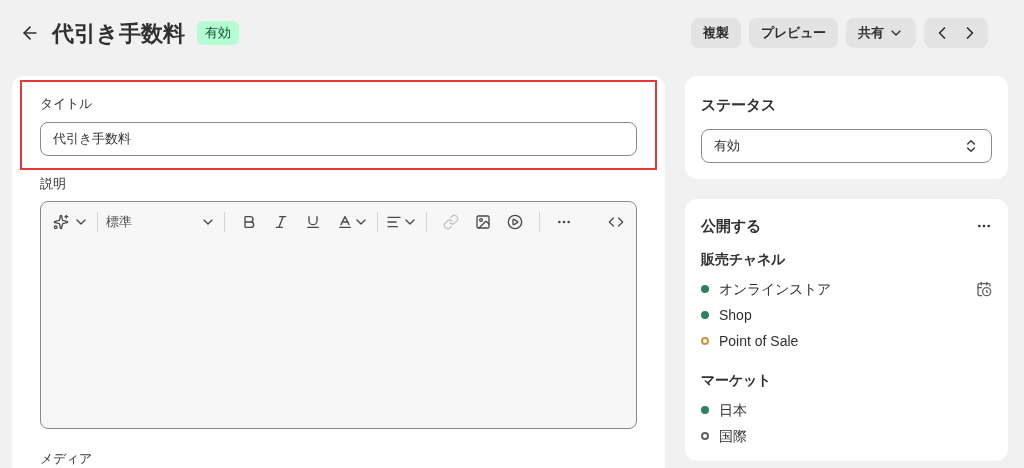  What do you see at coordinates (281, 222) in the screenshot?
I see `italic-icon` at bounding box center [281, 222].